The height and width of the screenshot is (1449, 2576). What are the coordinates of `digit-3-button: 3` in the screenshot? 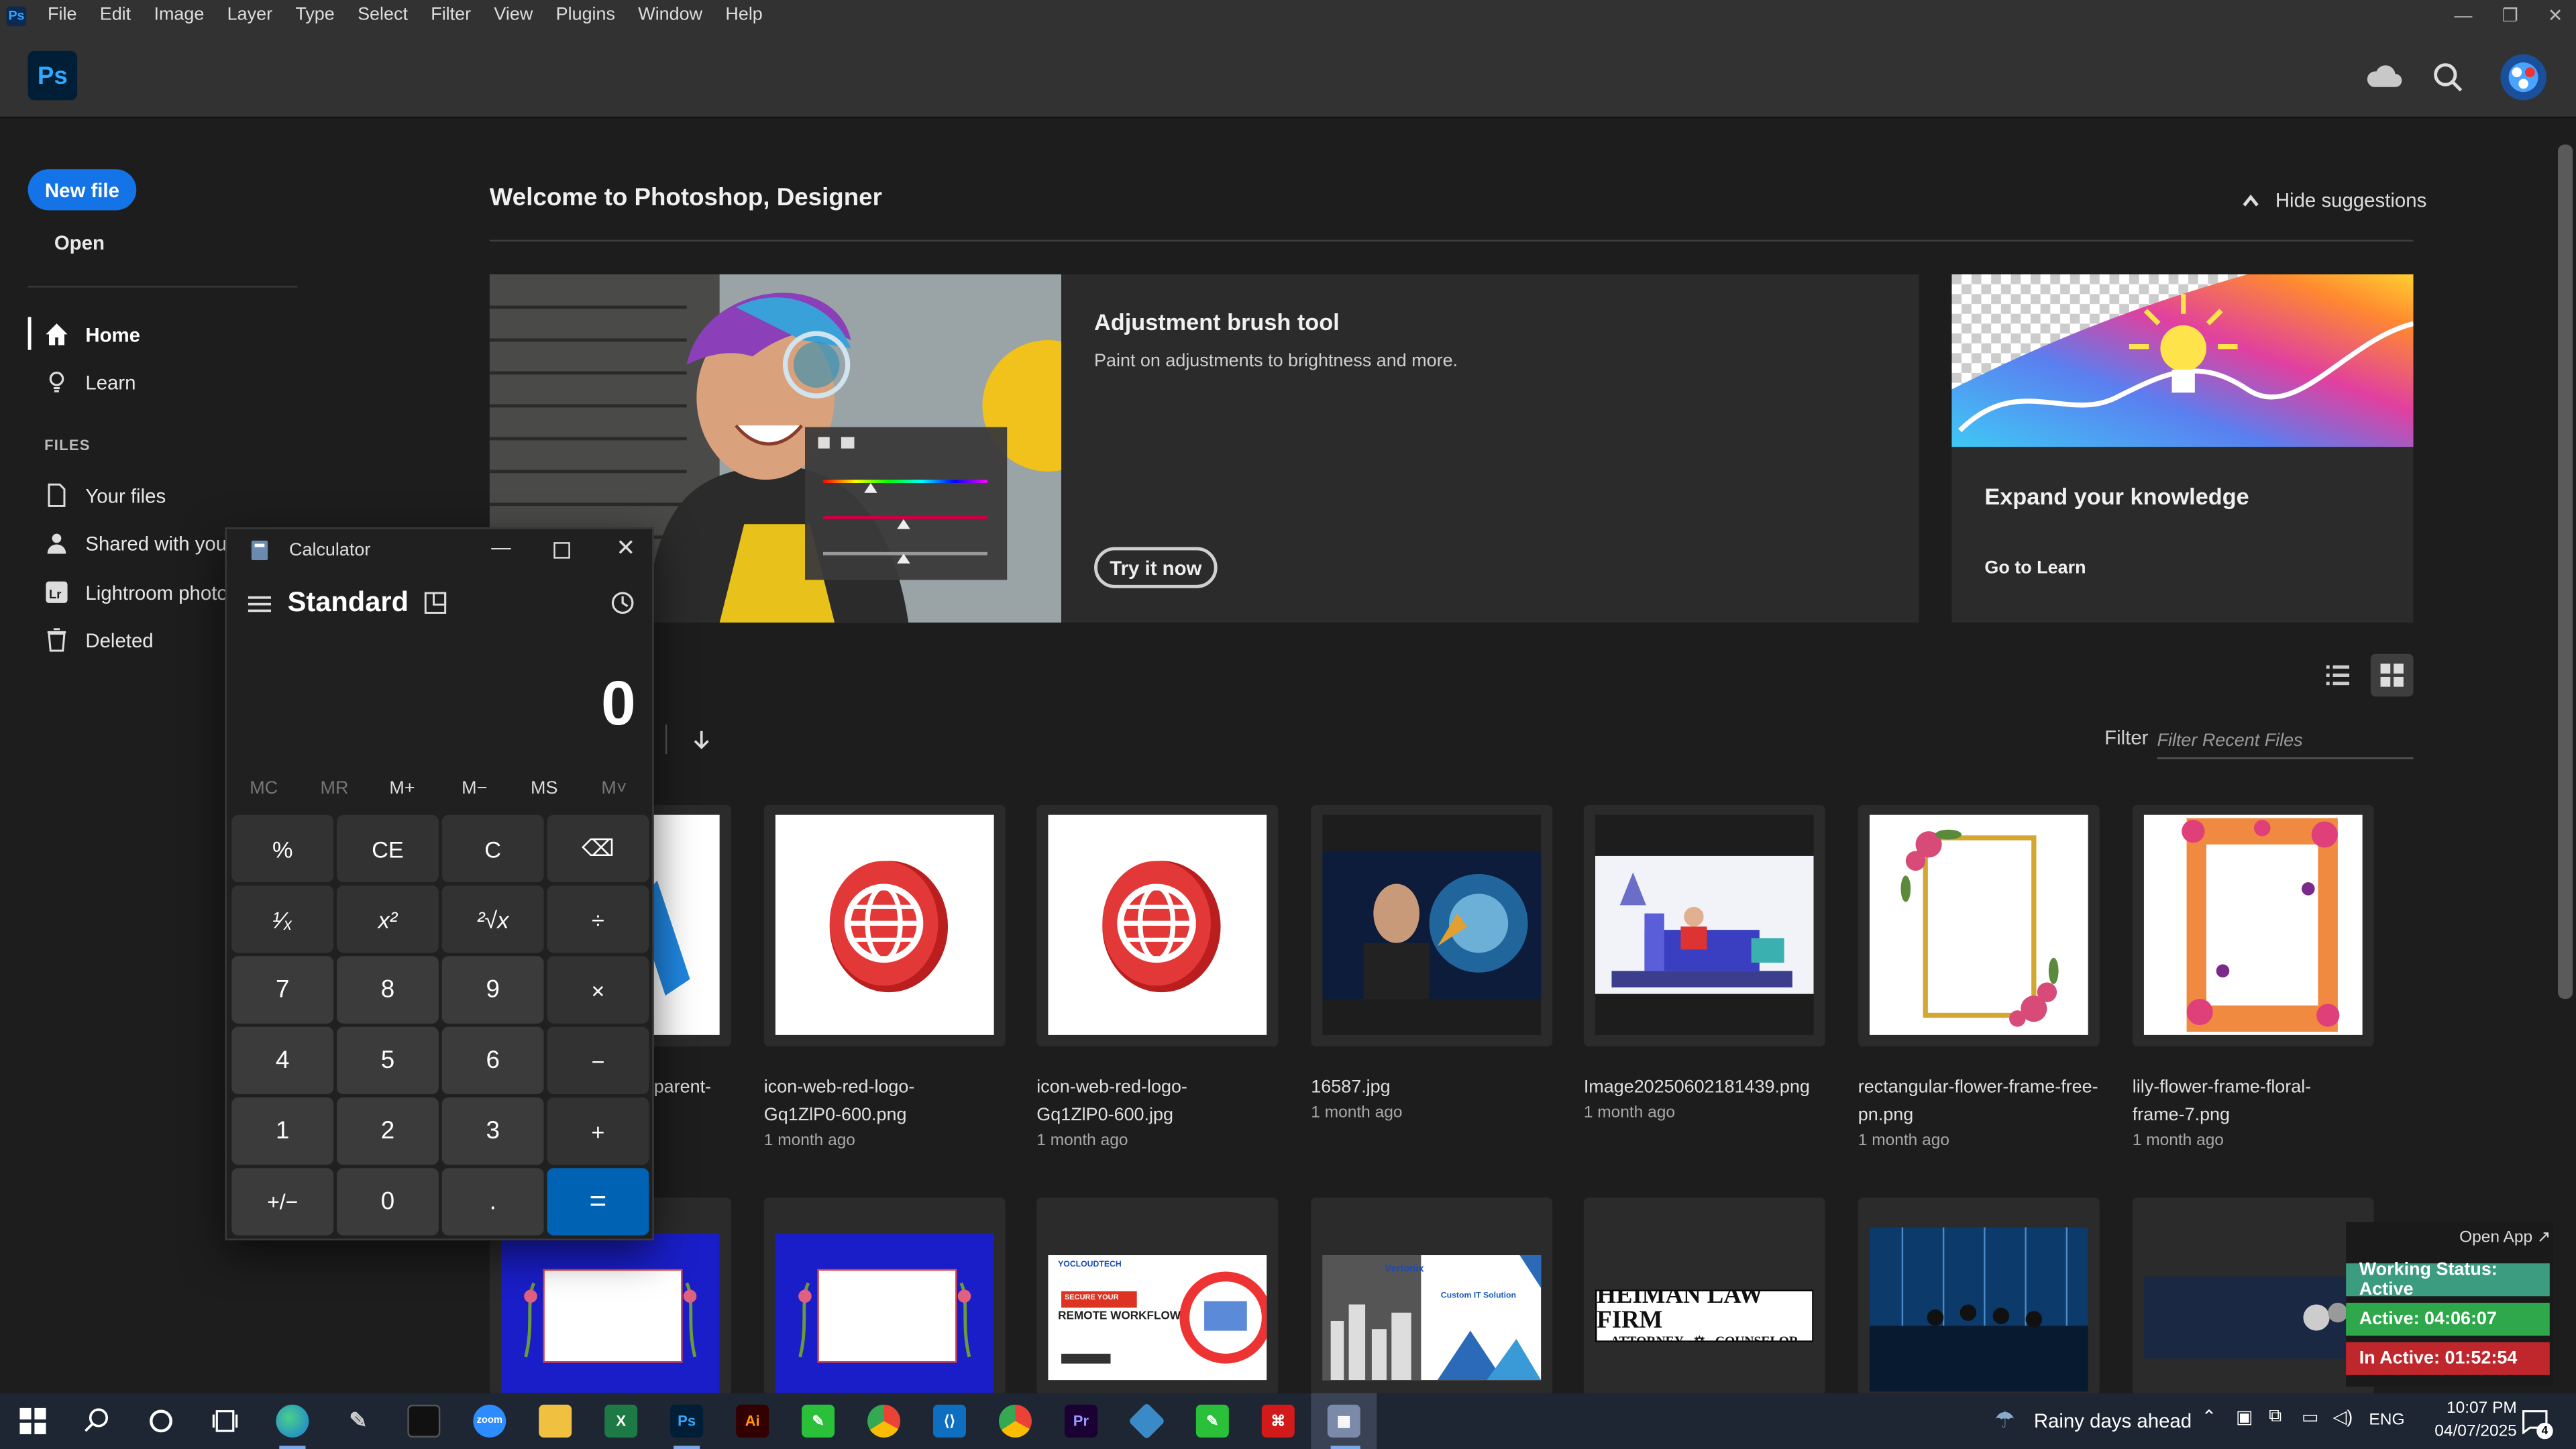 It's located at (492, 1131).